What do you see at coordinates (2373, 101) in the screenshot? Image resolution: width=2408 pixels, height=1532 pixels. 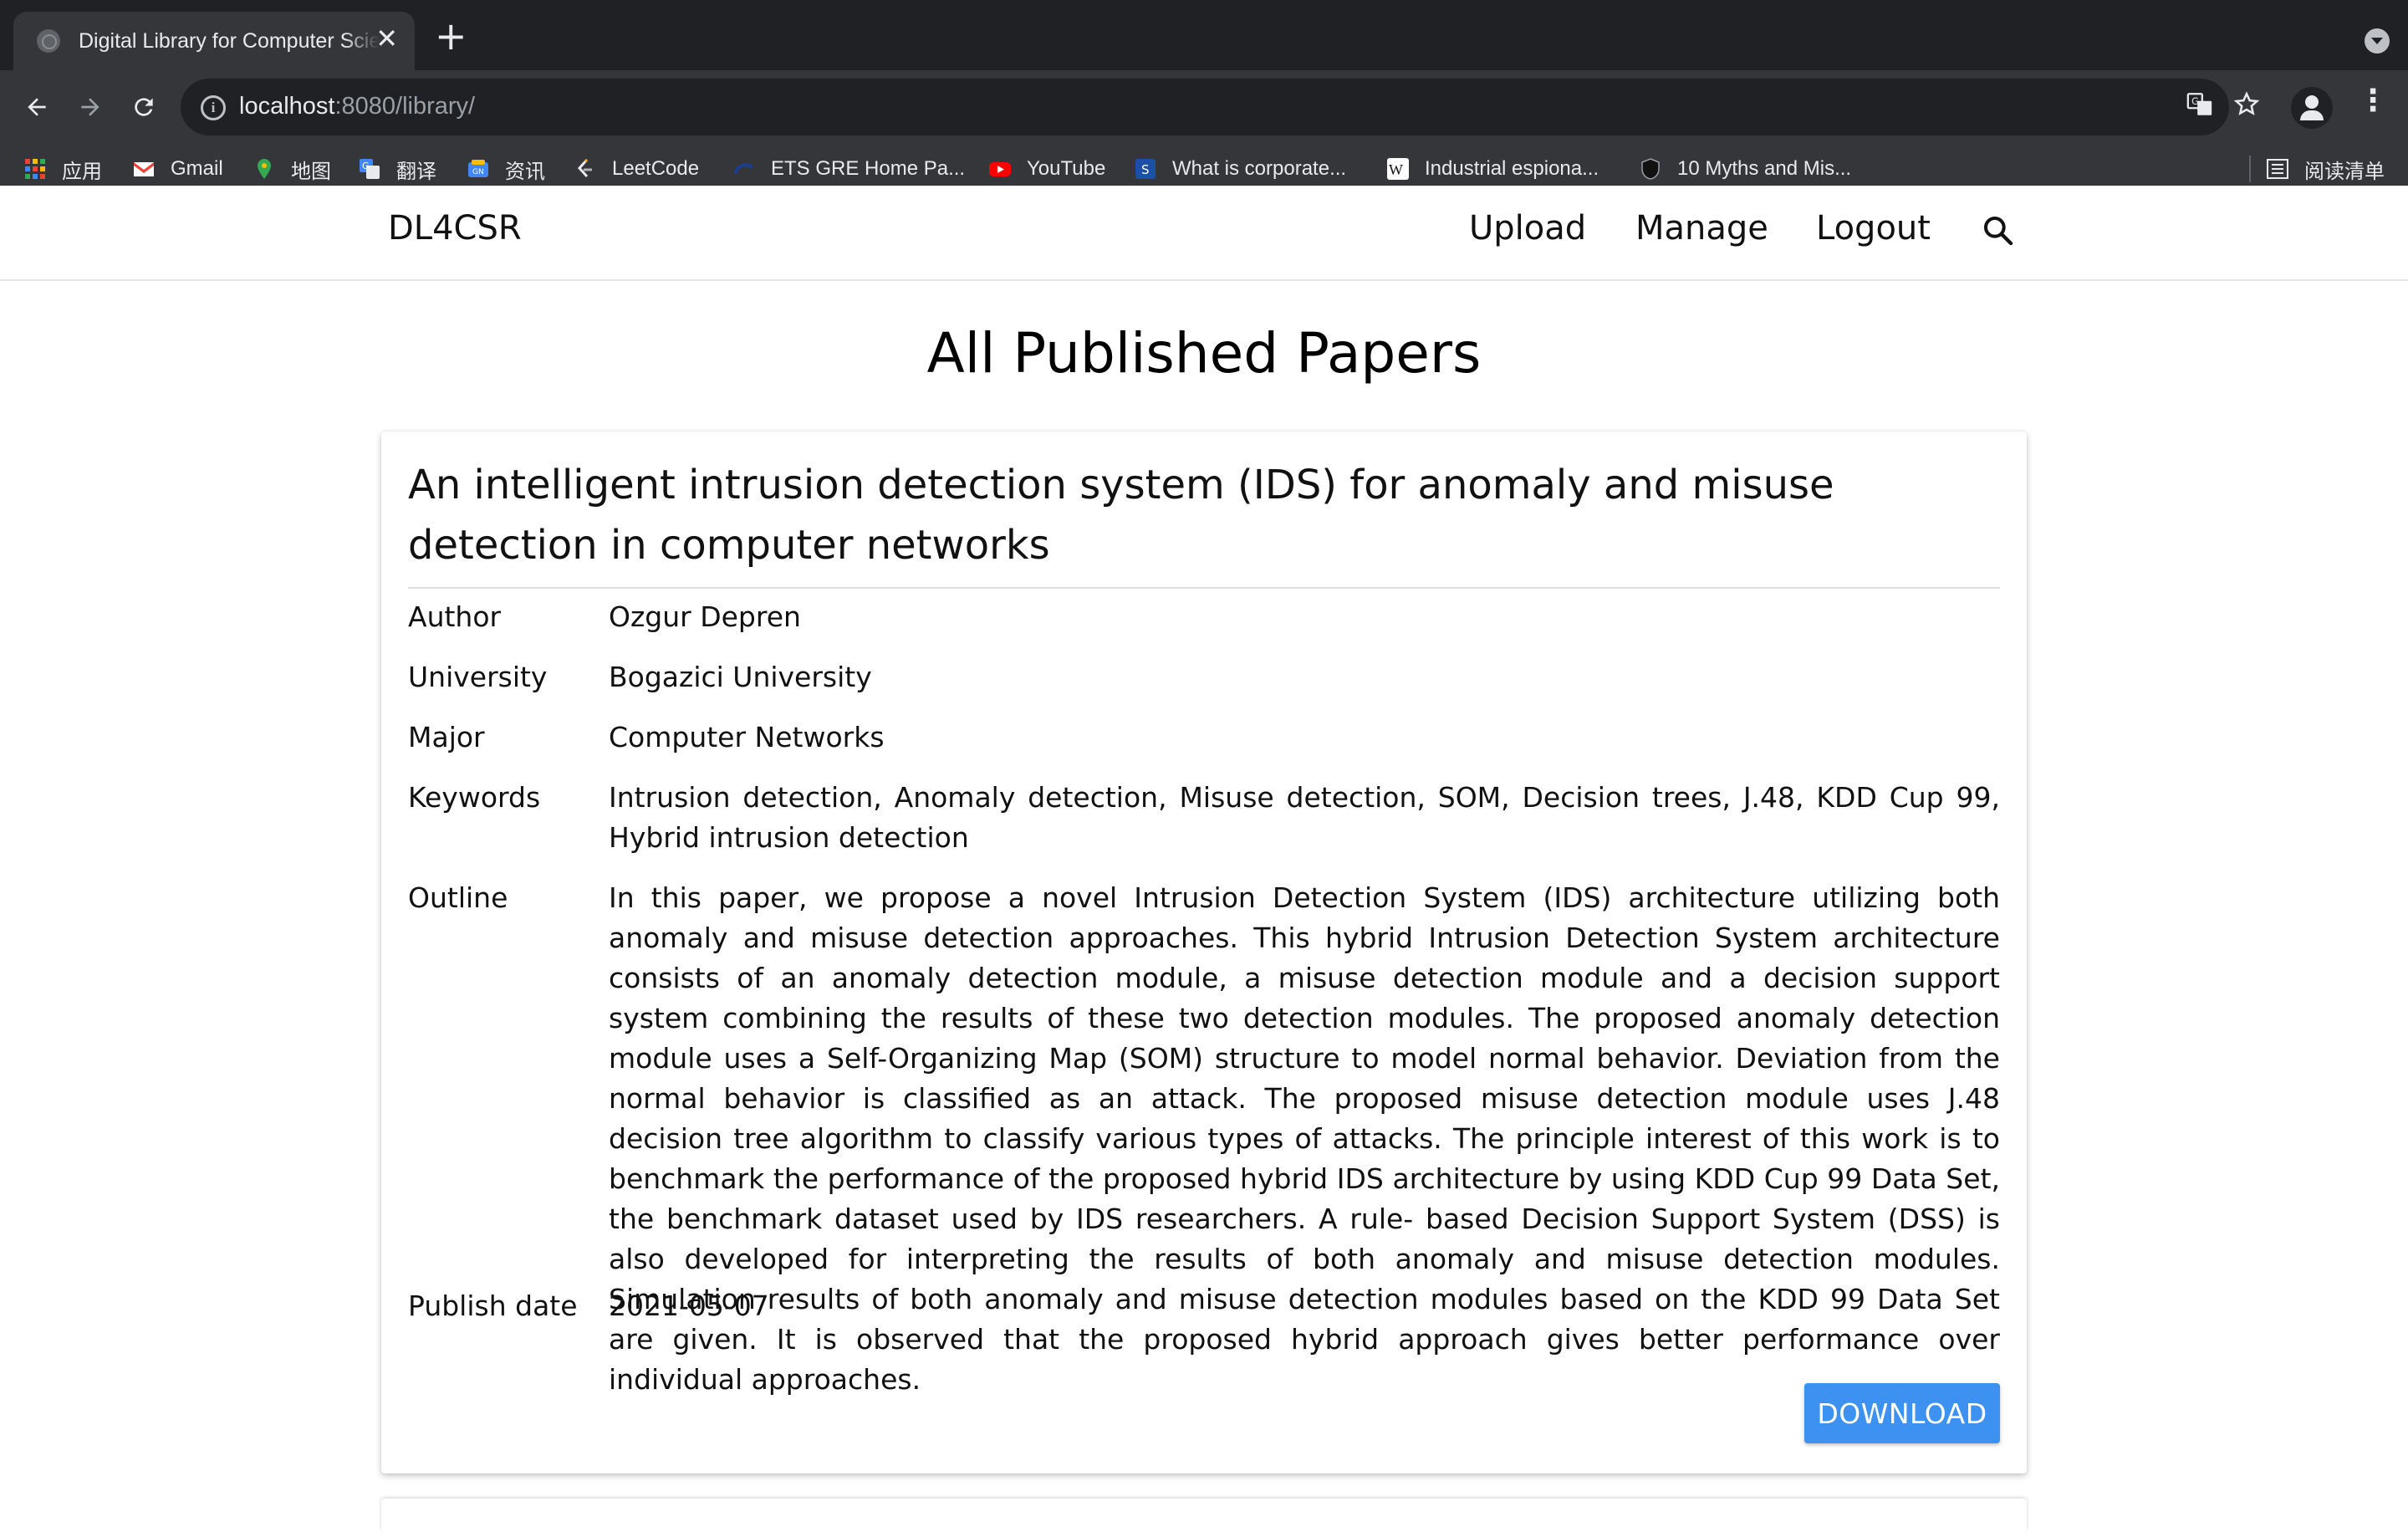 I see `menu-kebab-icon: ⋮` at bounding box center [2373, 101].